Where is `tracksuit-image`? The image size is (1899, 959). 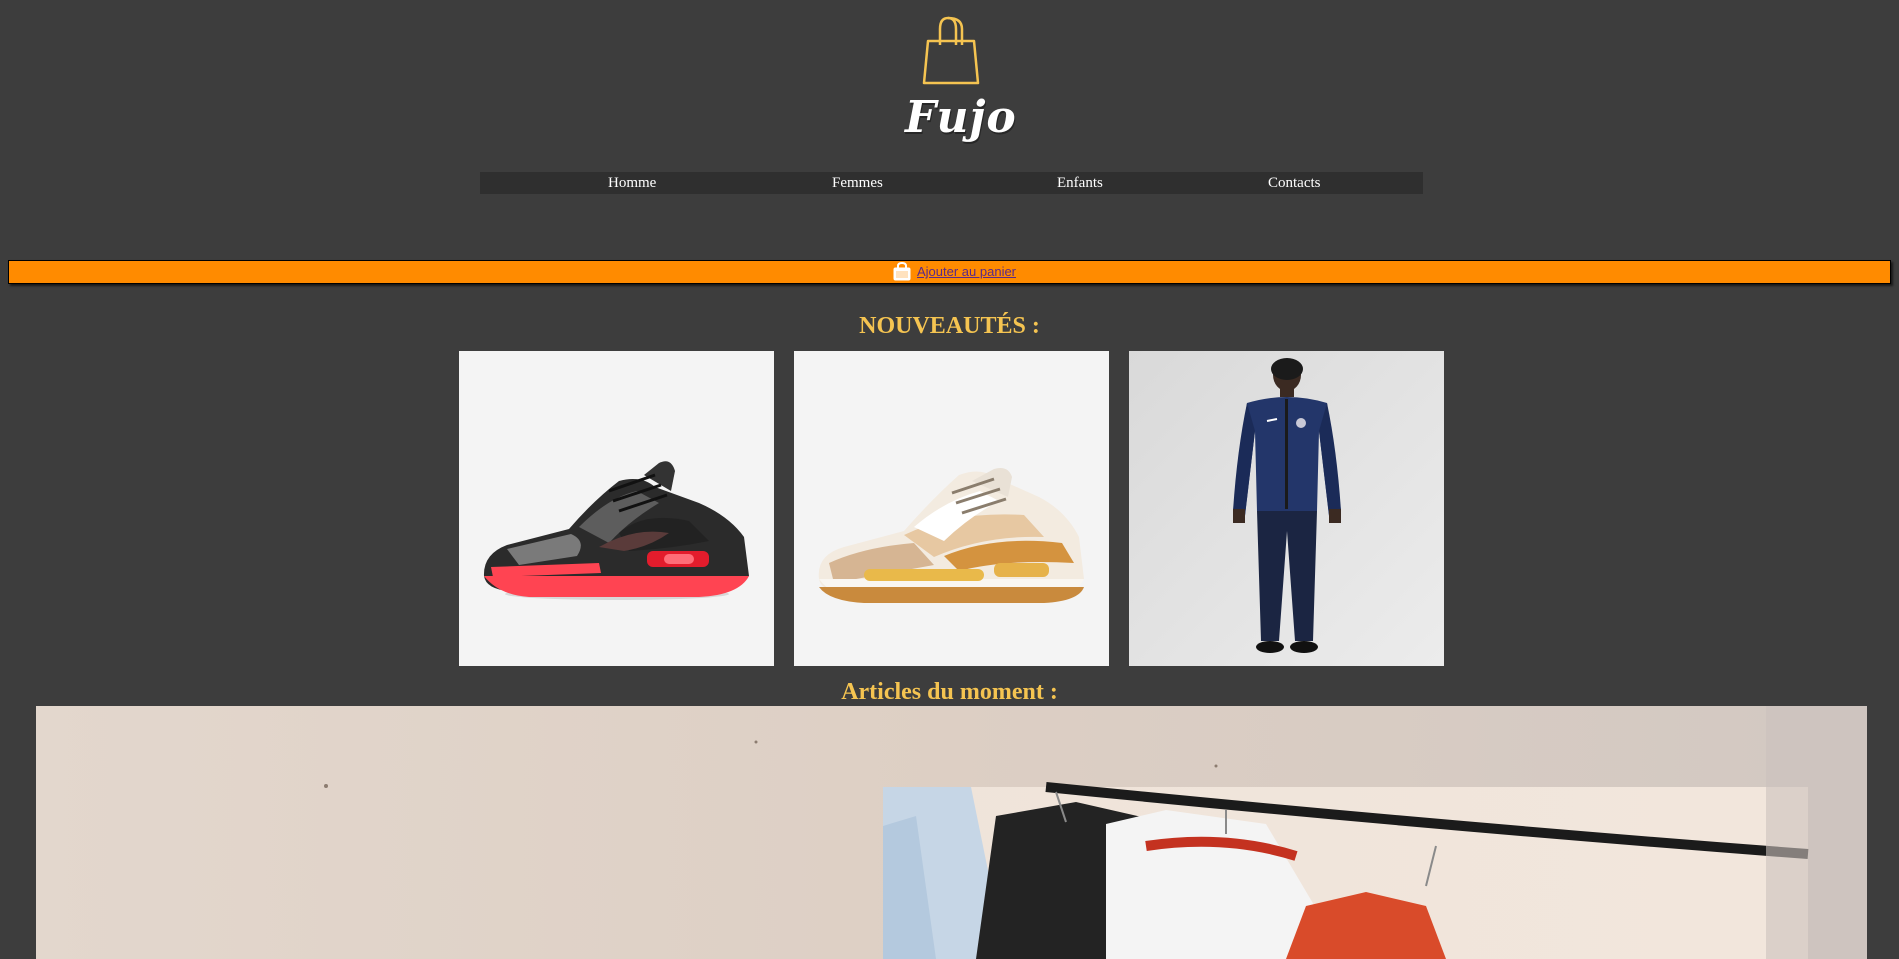
tracksuit-image is located at coordinates (1286, 508).